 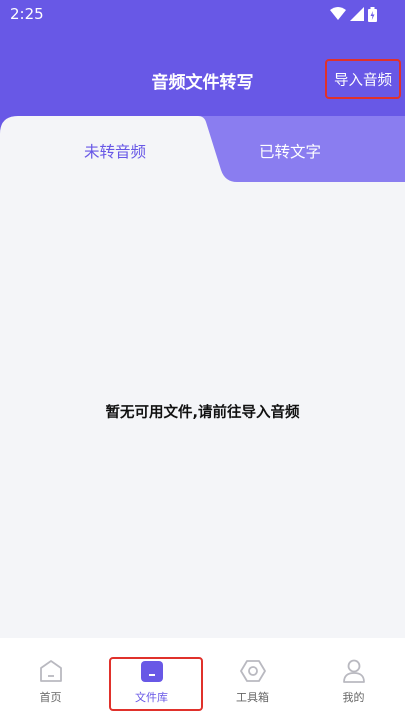 I want to click on nav-item-home: 首页, so click(x=50, y=679).